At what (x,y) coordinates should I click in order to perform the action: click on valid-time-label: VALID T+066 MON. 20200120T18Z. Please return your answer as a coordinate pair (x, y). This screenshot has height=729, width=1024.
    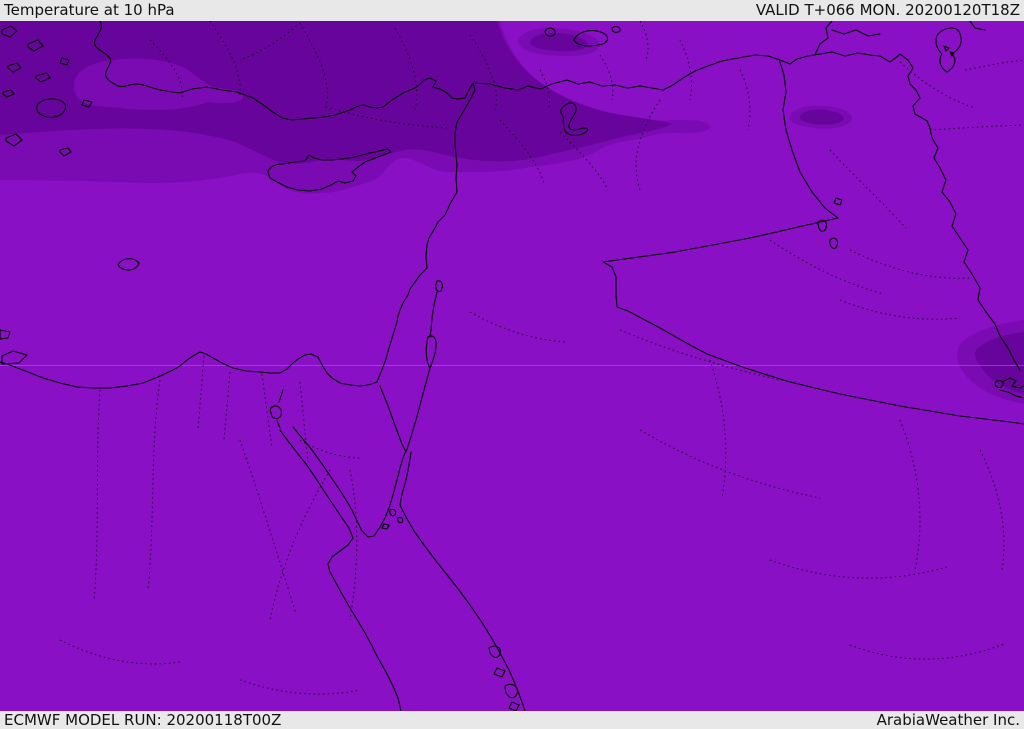
    Looking at the image, I should click on (887, 10).